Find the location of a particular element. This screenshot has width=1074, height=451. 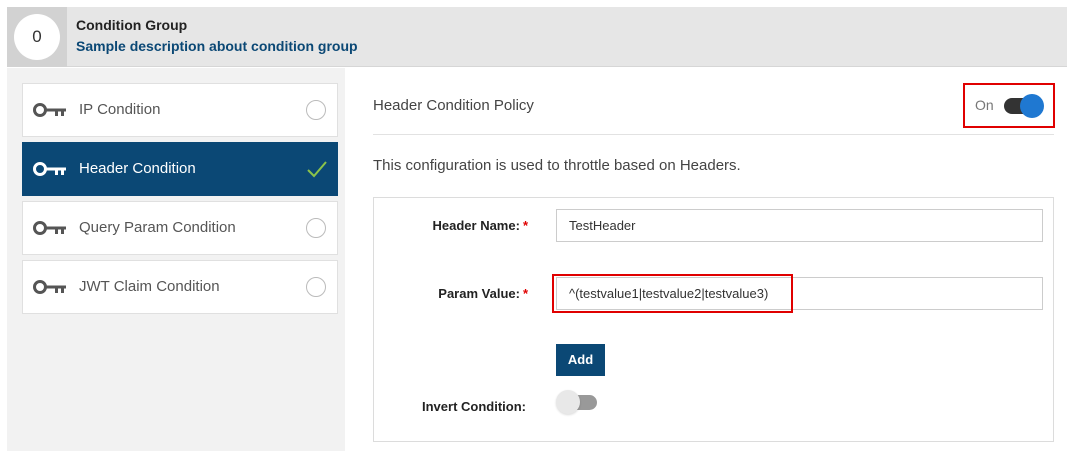

group-number: 0 is located at coordinates (37, 37).